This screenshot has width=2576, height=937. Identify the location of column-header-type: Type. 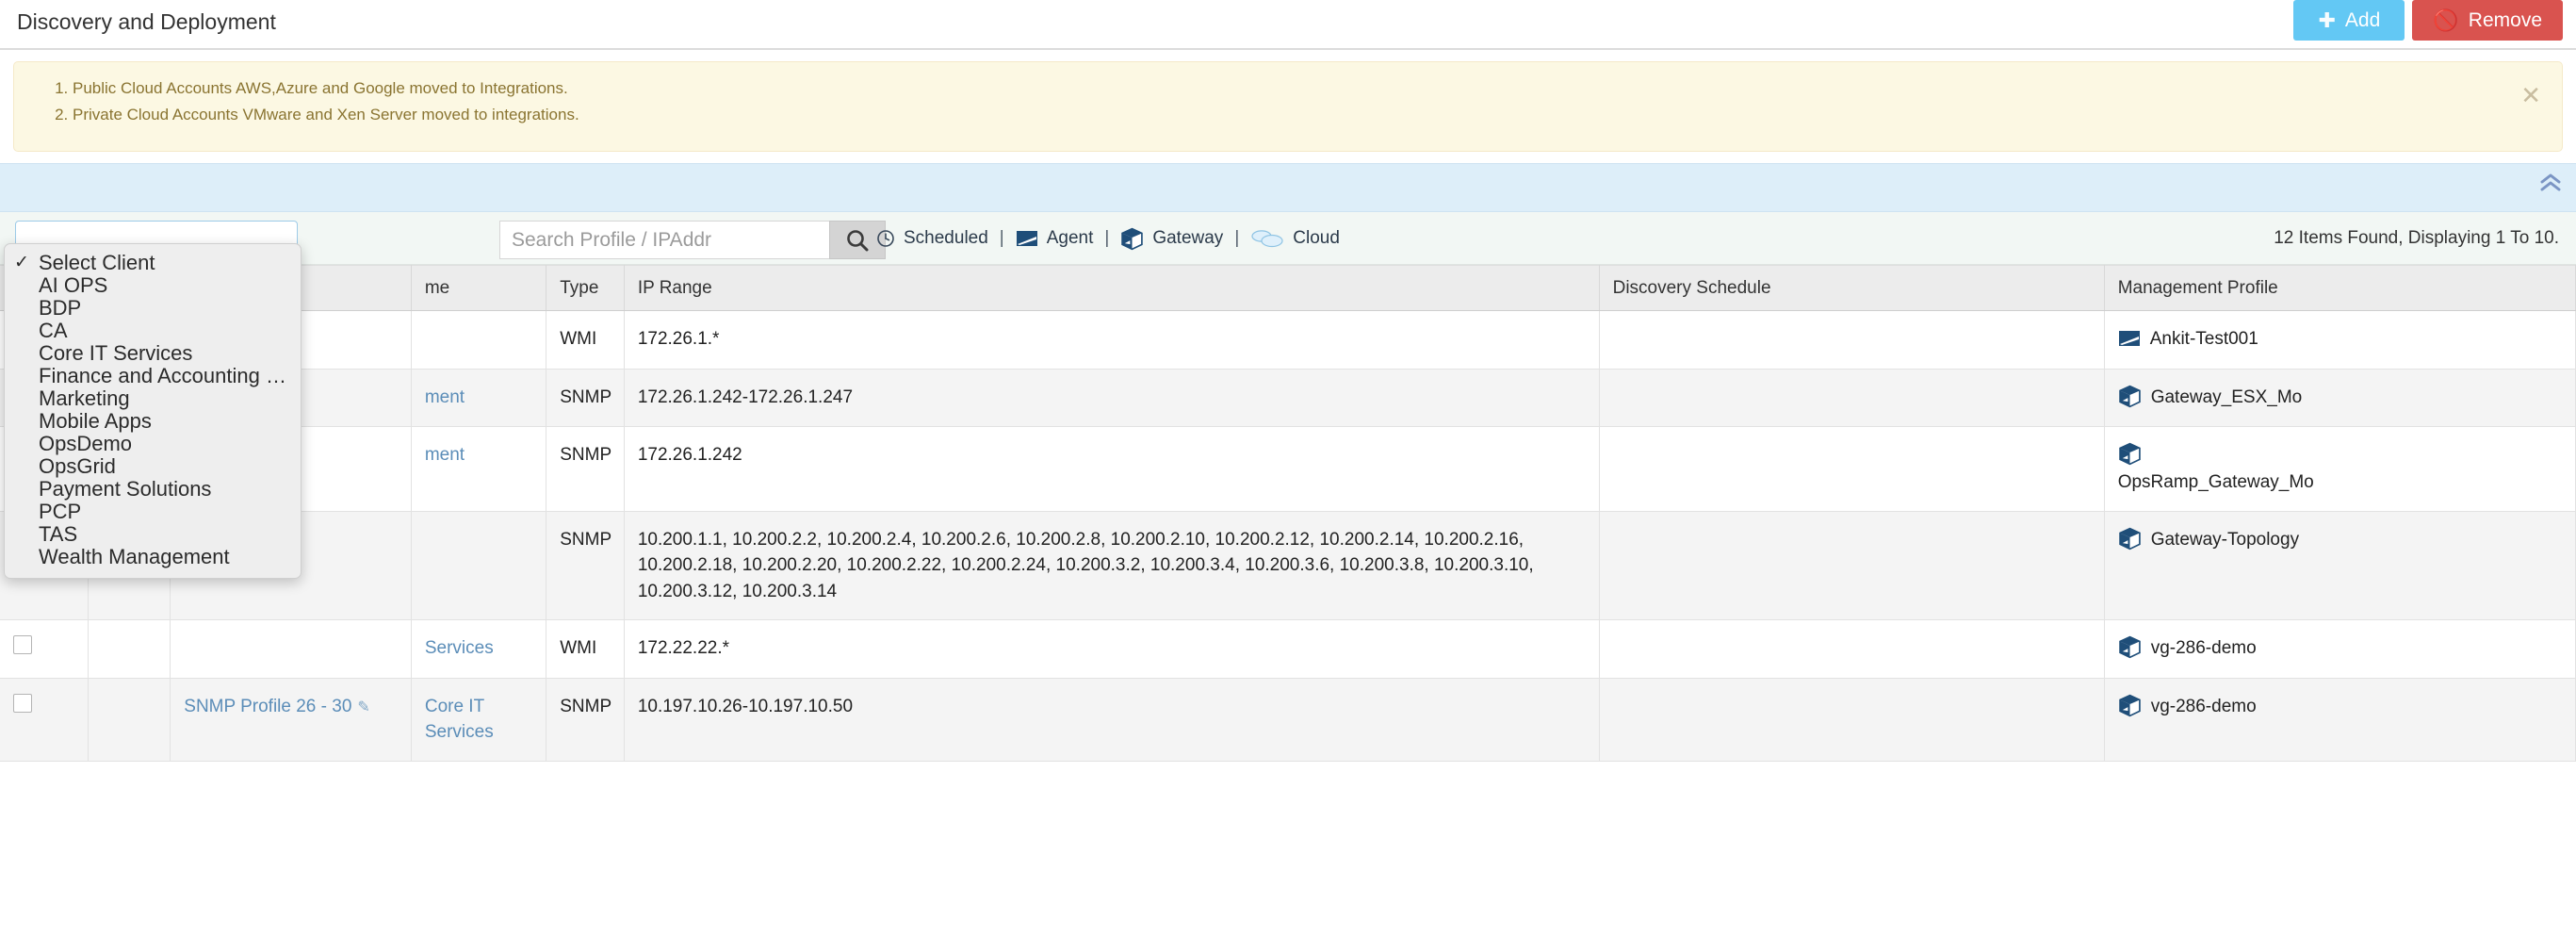
(585, 288).